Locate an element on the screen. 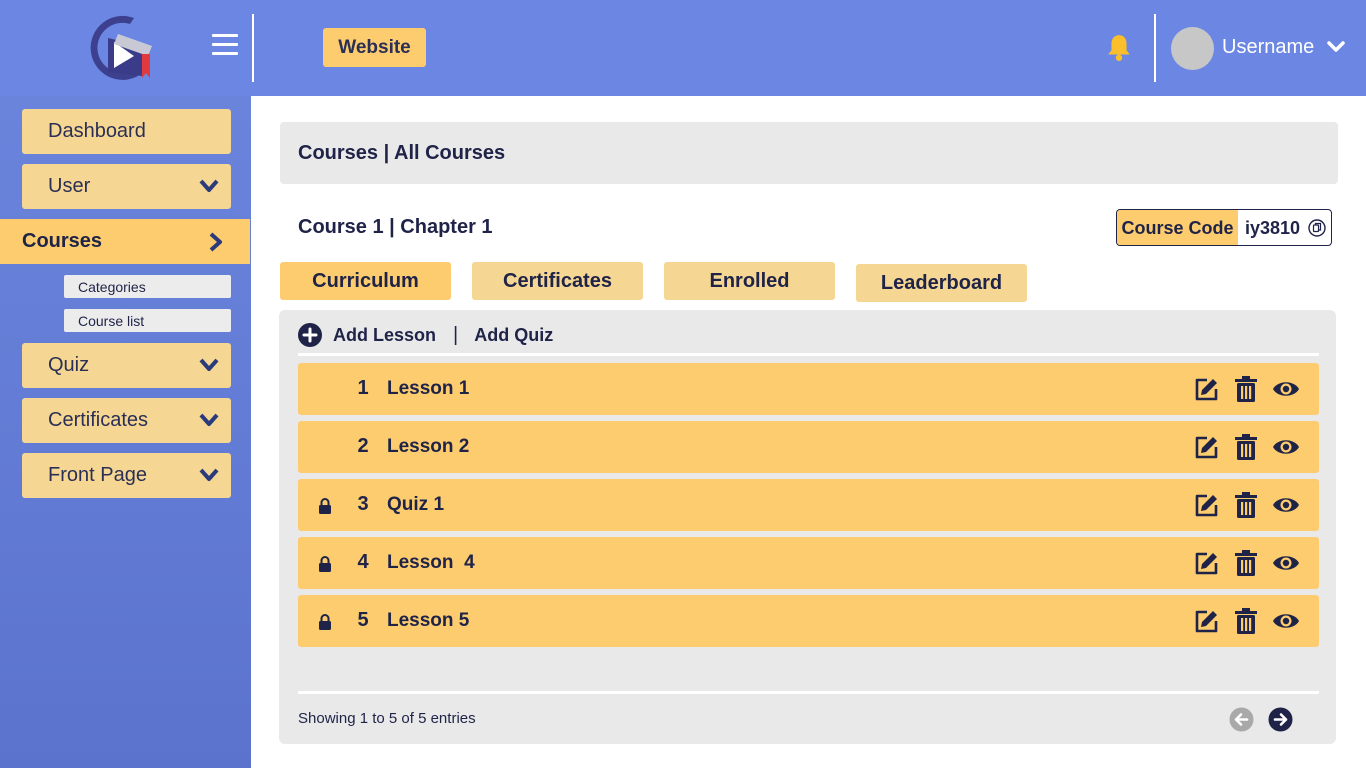 The image size is (1366, 768). row-title: Lesson 2 is located at coordinates (428, 446).